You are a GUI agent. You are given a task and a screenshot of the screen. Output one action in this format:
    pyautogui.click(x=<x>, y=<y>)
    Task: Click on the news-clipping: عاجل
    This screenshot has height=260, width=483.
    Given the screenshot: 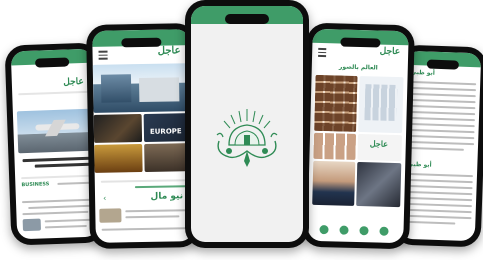 What is the action you would take?
    pyautogui.click(x=380, y=148)
    